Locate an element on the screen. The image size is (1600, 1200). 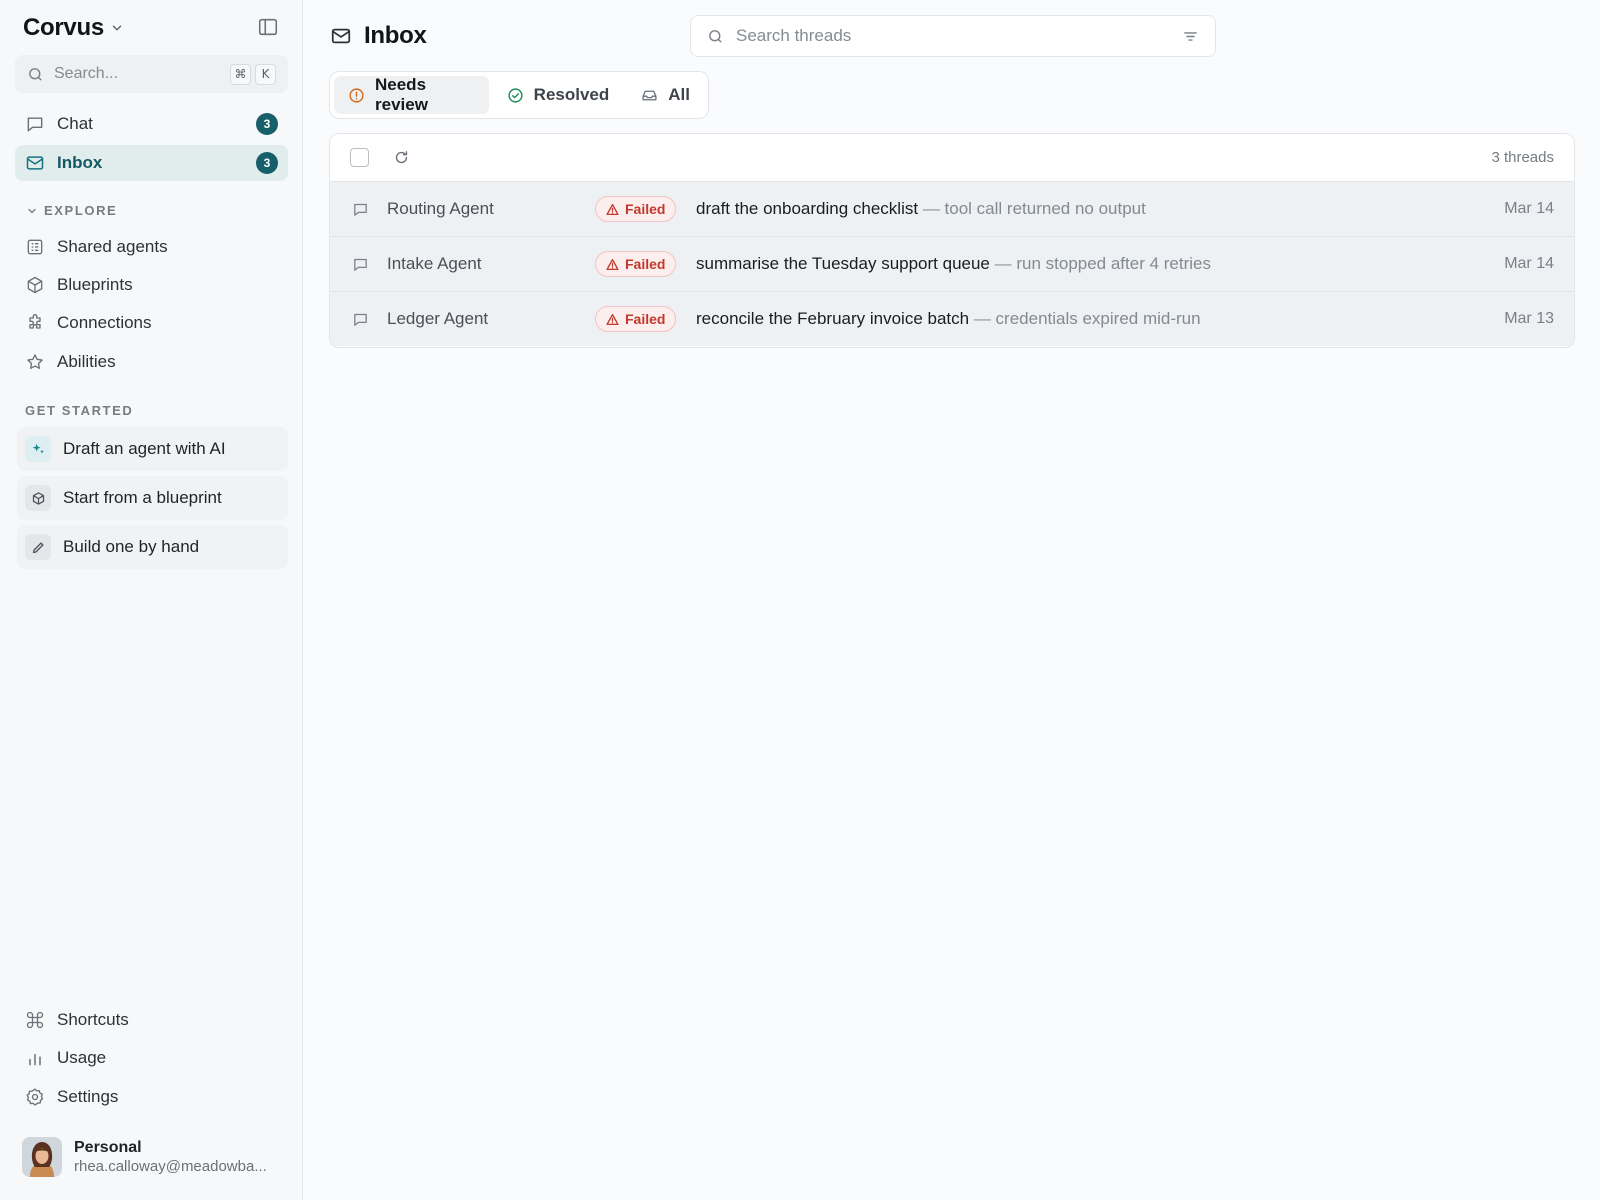
tab-resolved: Resolved is located at coordinates (558, 95).